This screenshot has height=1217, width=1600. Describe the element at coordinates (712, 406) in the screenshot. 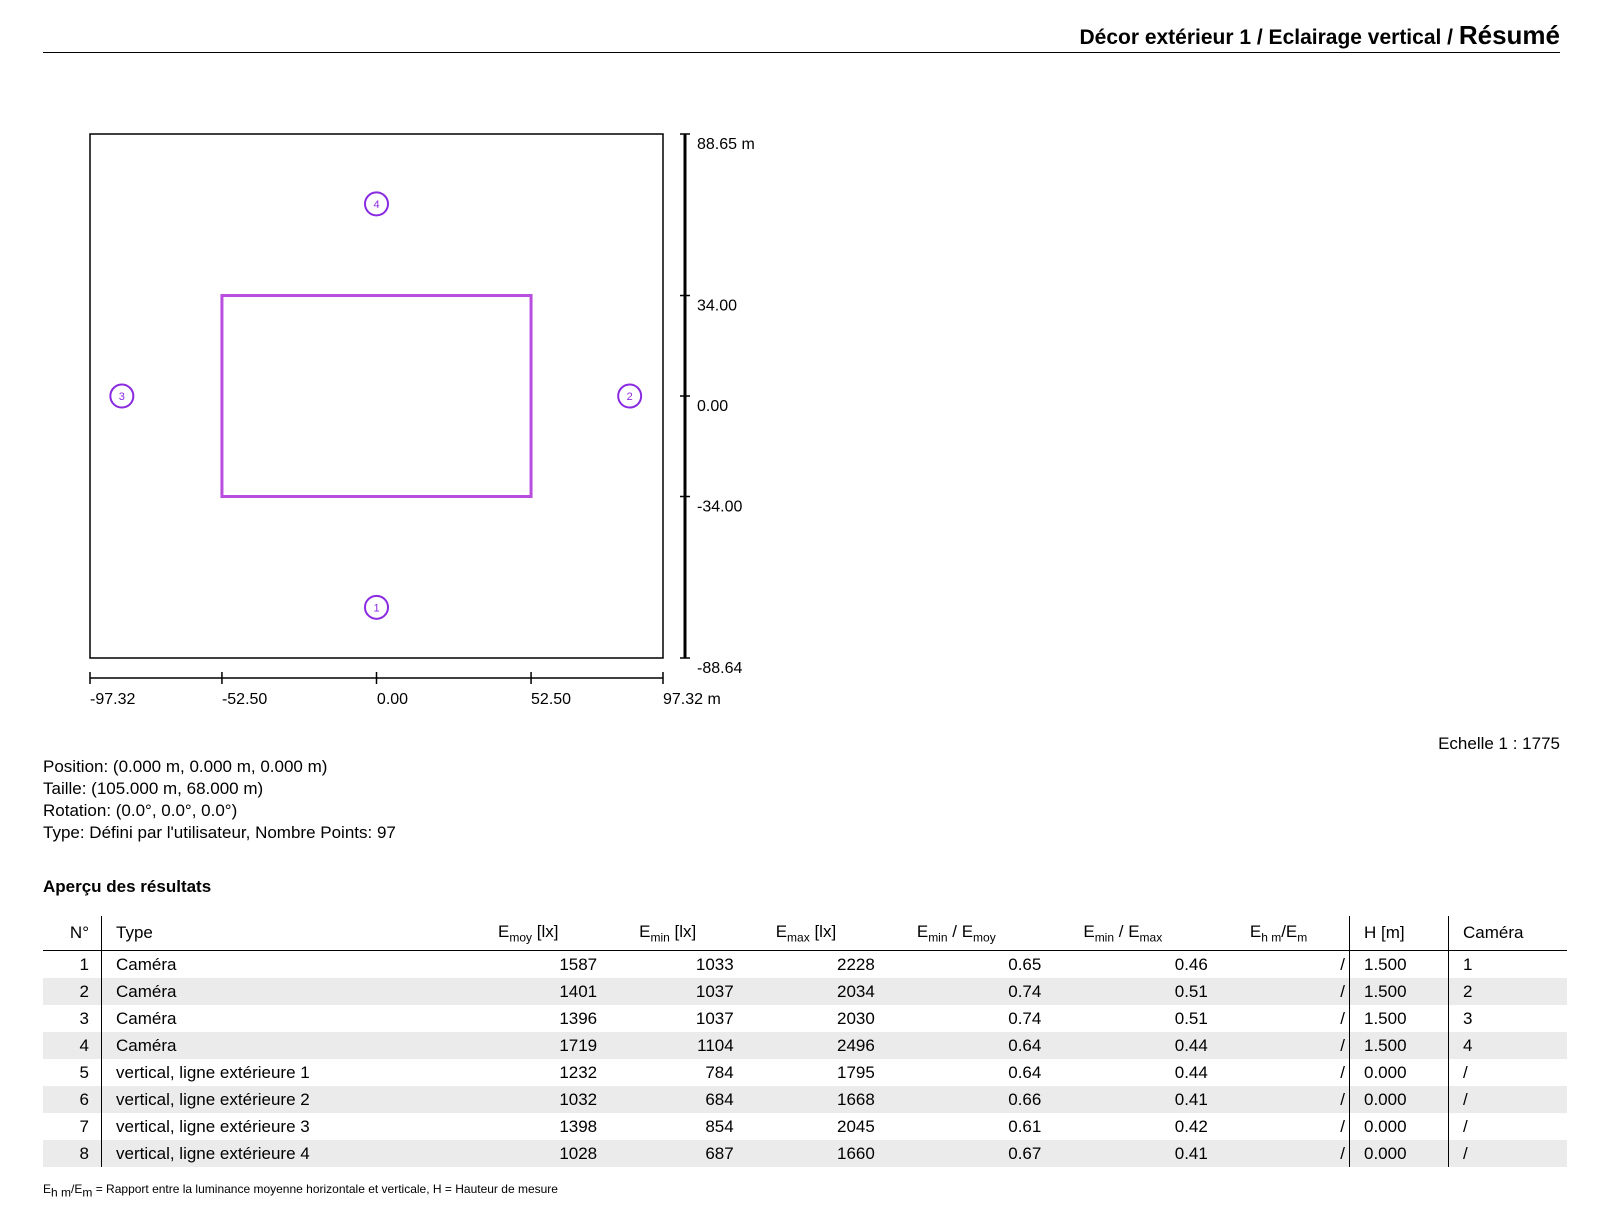

I see `y-tick-label: 0.00` at that location.